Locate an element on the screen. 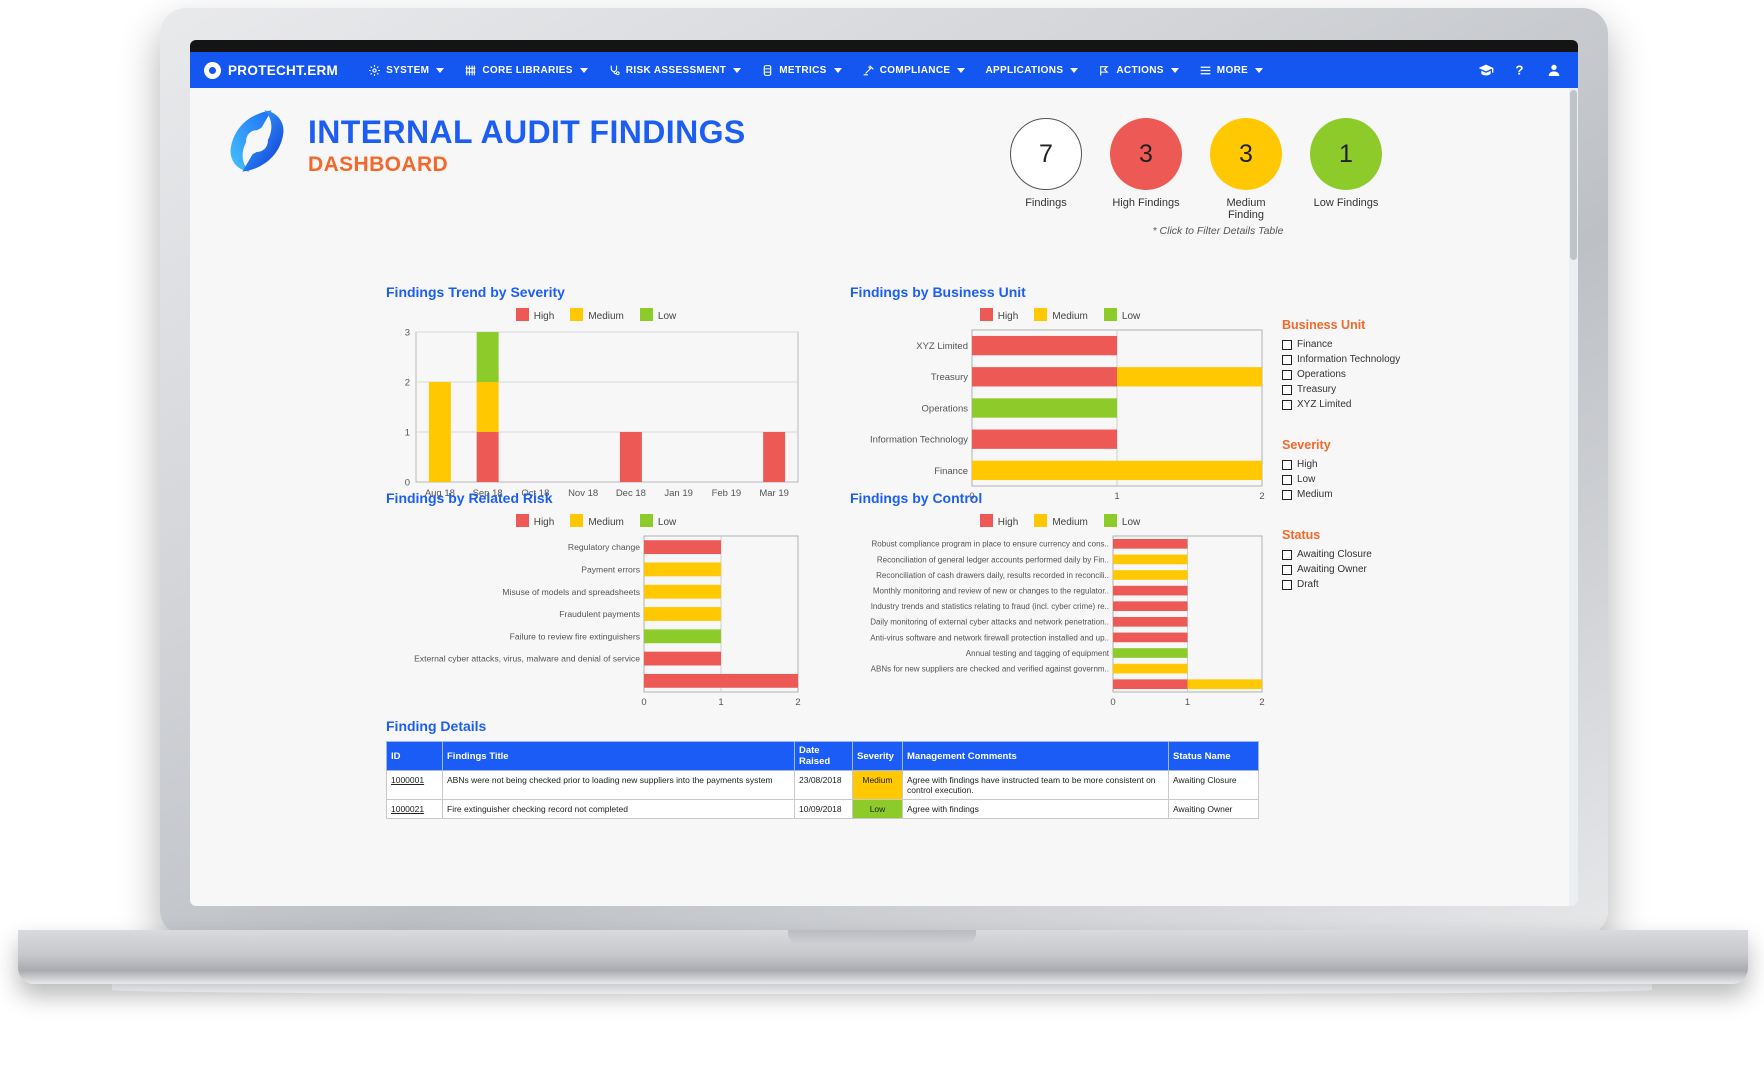 Image resolution: width=1764 pixels, height=1086 pixels. page-scrollbar is located at coordinates (1573, 497).